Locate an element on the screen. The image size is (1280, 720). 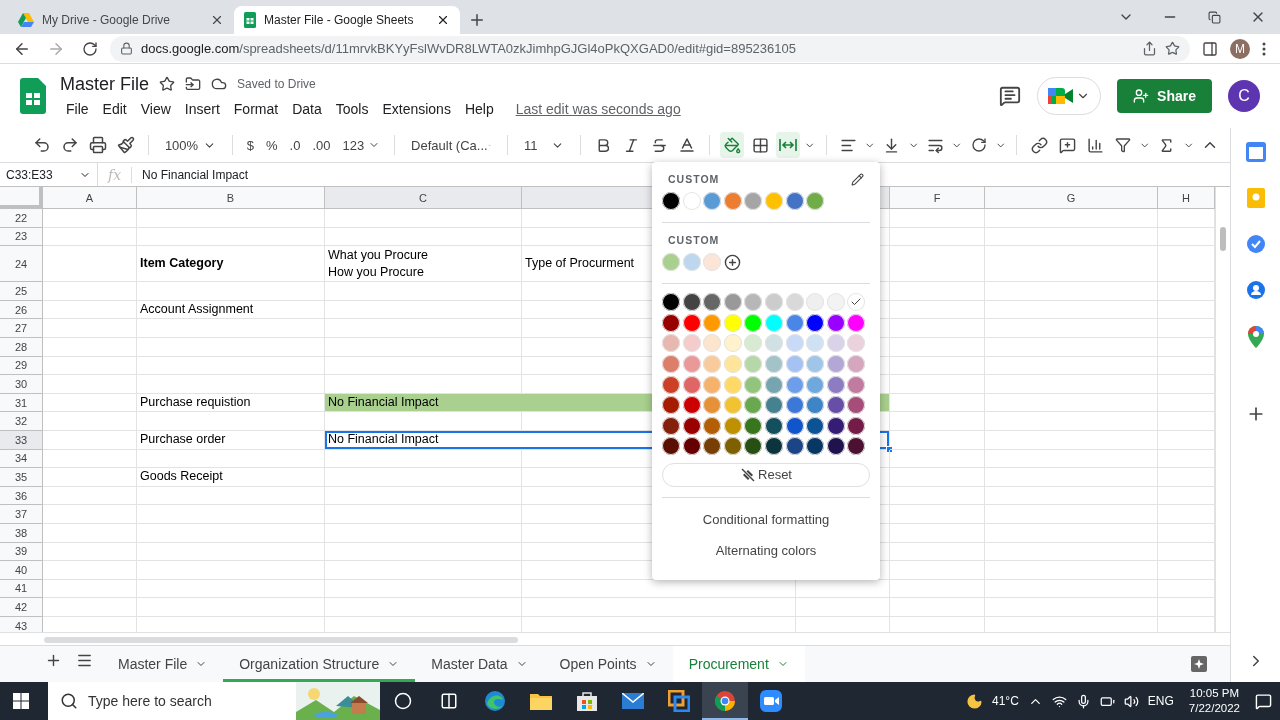
cell-text: Goods Receipt is located at coordinates (181, 477).